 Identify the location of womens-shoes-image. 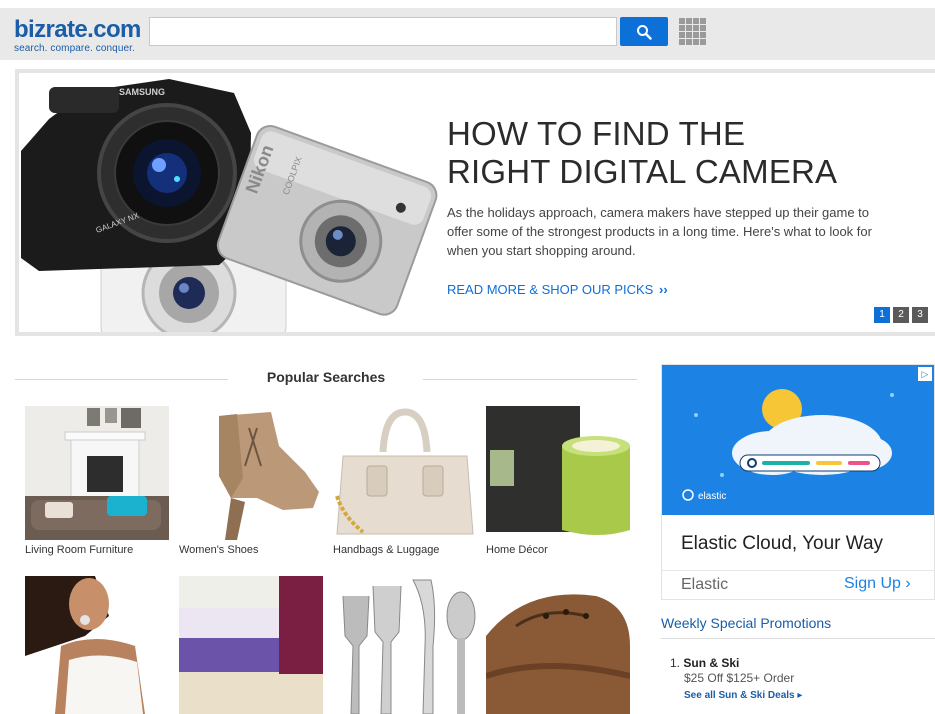
(251, 473).